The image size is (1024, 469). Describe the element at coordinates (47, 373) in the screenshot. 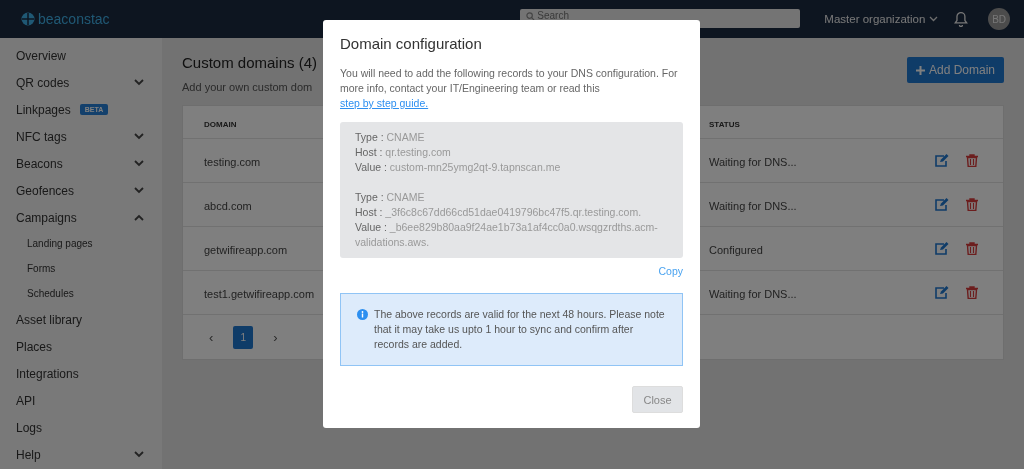

I see `nav-label: Integrations` at that location.